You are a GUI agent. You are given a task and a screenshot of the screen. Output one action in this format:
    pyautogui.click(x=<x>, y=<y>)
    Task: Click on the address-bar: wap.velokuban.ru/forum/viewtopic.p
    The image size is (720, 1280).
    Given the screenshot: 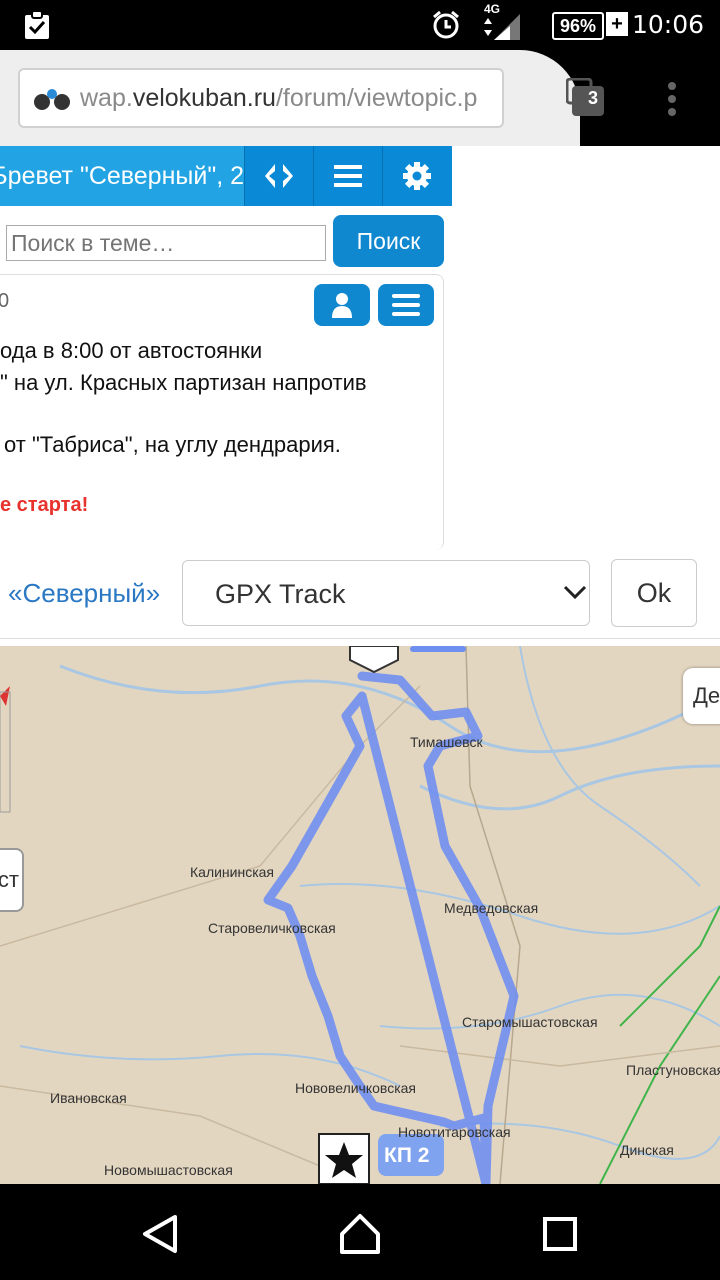 What is the action you would take?
    pyautogui.click(x=261, y=98)
    